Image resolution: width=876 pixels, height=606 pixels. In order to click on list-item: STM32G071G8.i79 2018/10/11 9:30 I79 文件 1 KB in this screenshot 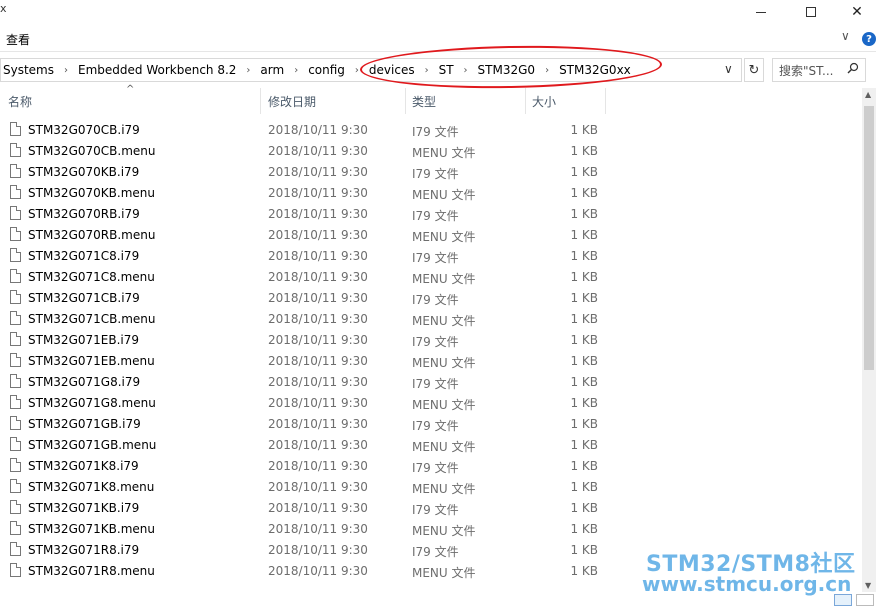, I will do `click(431, 382)`.